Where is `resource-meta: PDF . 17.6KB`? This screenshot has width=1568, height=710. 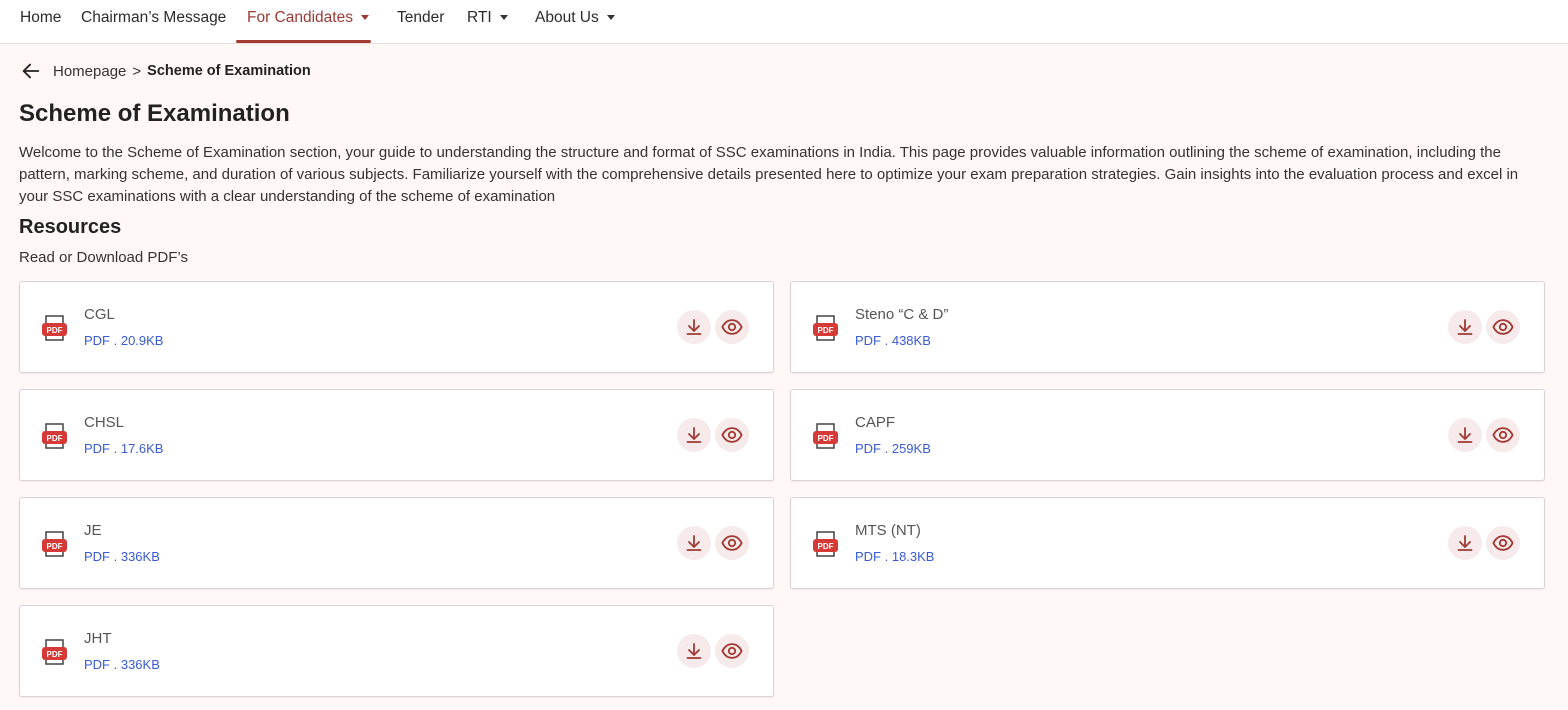
resource-meta: PDF . 17.6KB is located at coordinates (124, 448).